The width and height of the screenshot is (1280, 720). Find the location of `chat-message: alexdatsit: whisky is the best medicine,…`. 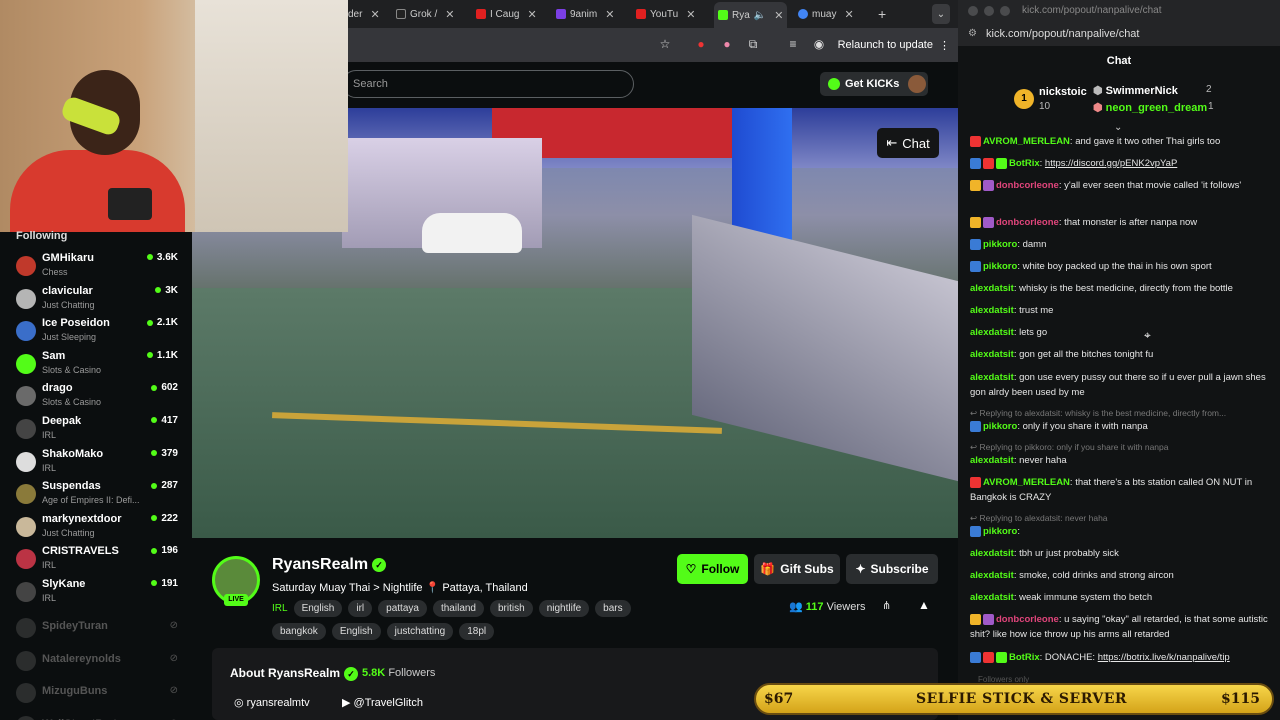

chat-message: alexdatsit: whisky is the best medicine,… is located at coordinates (1120, 288).